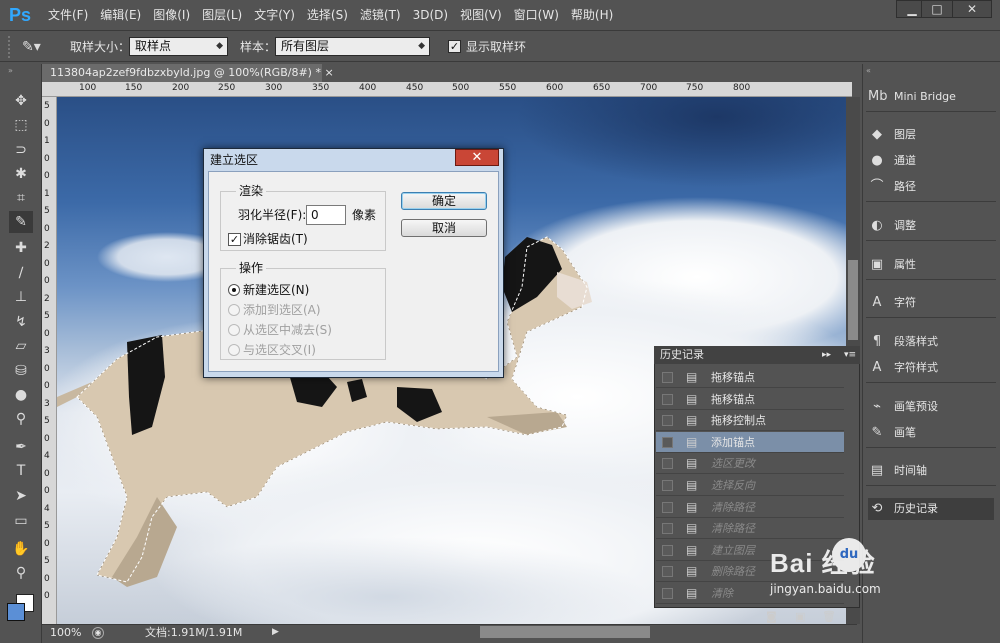 Image resolution: width=1000 pixels, height=643 pixels. I want to click on panel-button-paragraph-styles: ¶ 段落样式, so click(931, 342).